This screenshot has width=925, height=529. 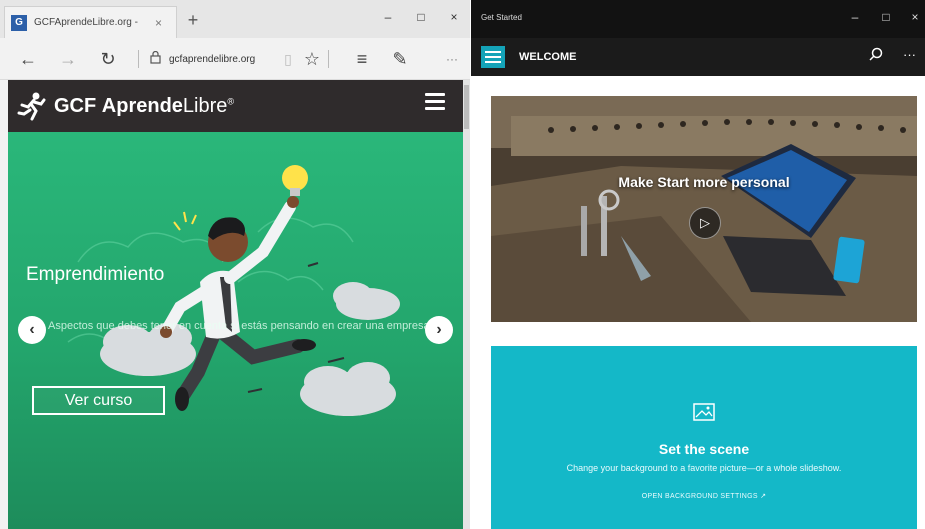 I want to click on new-tab-button: +, so click(x=193, y=20).